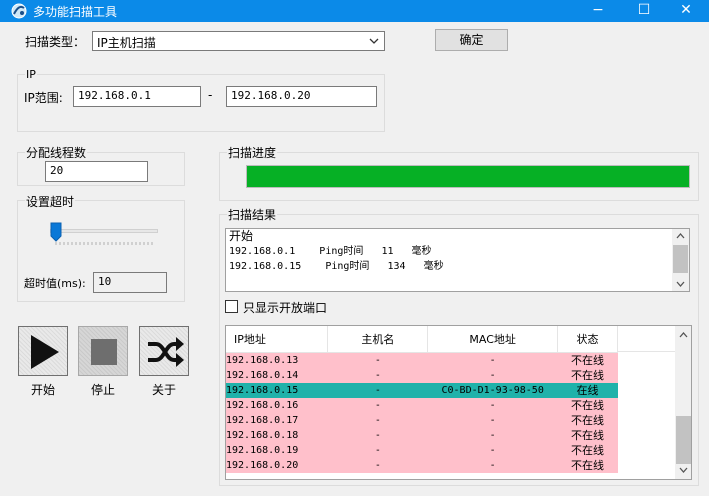 This screenshot has height=496, width=709. I want to click on stop-label: 停止, so click(102, 390).